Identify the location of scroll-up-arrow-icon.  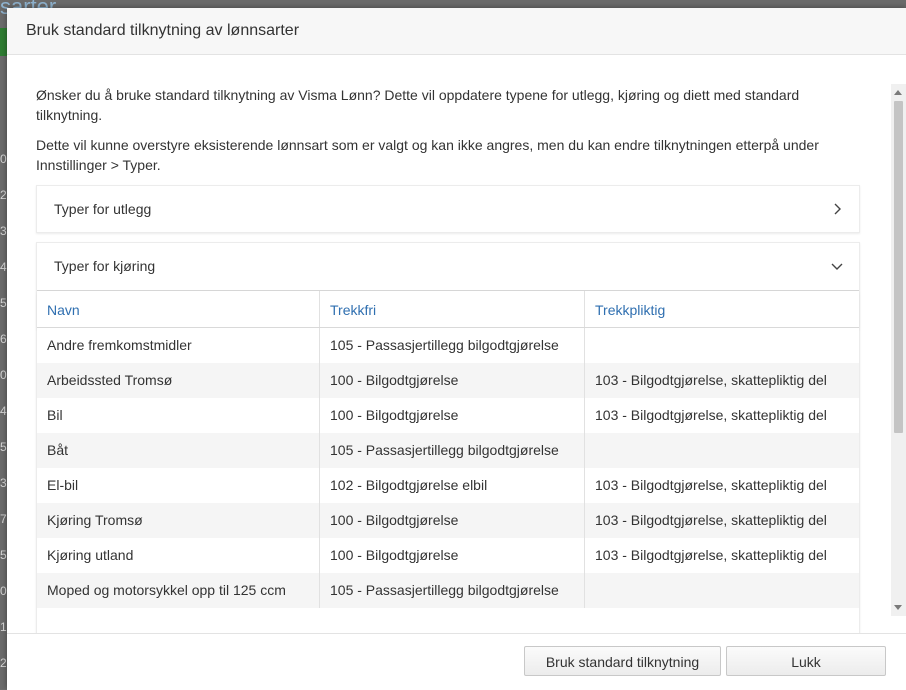
(898, 92).